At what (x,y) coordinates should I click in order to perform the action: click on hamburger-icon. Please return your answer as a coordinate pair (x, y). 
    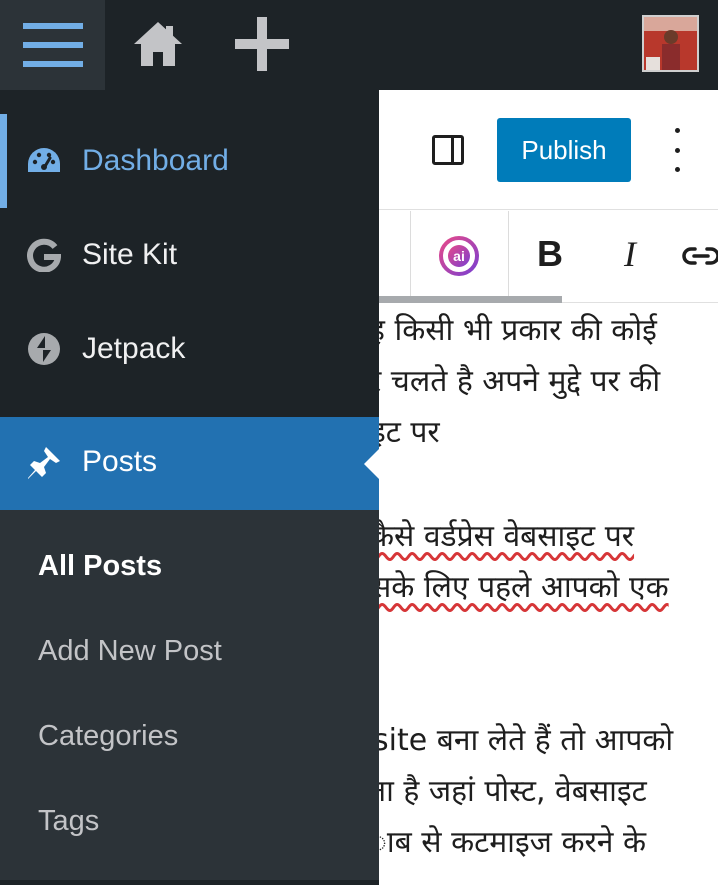
    Looking at the image, I should click on (52, 45).